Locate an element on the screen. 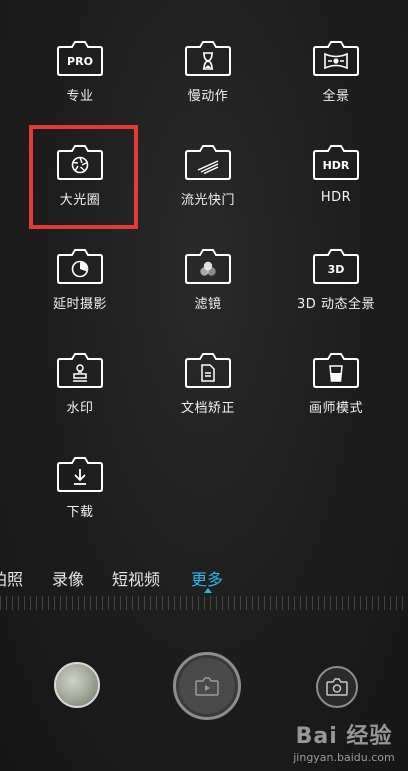  shutter-inner is located at coordinates (207, 686).